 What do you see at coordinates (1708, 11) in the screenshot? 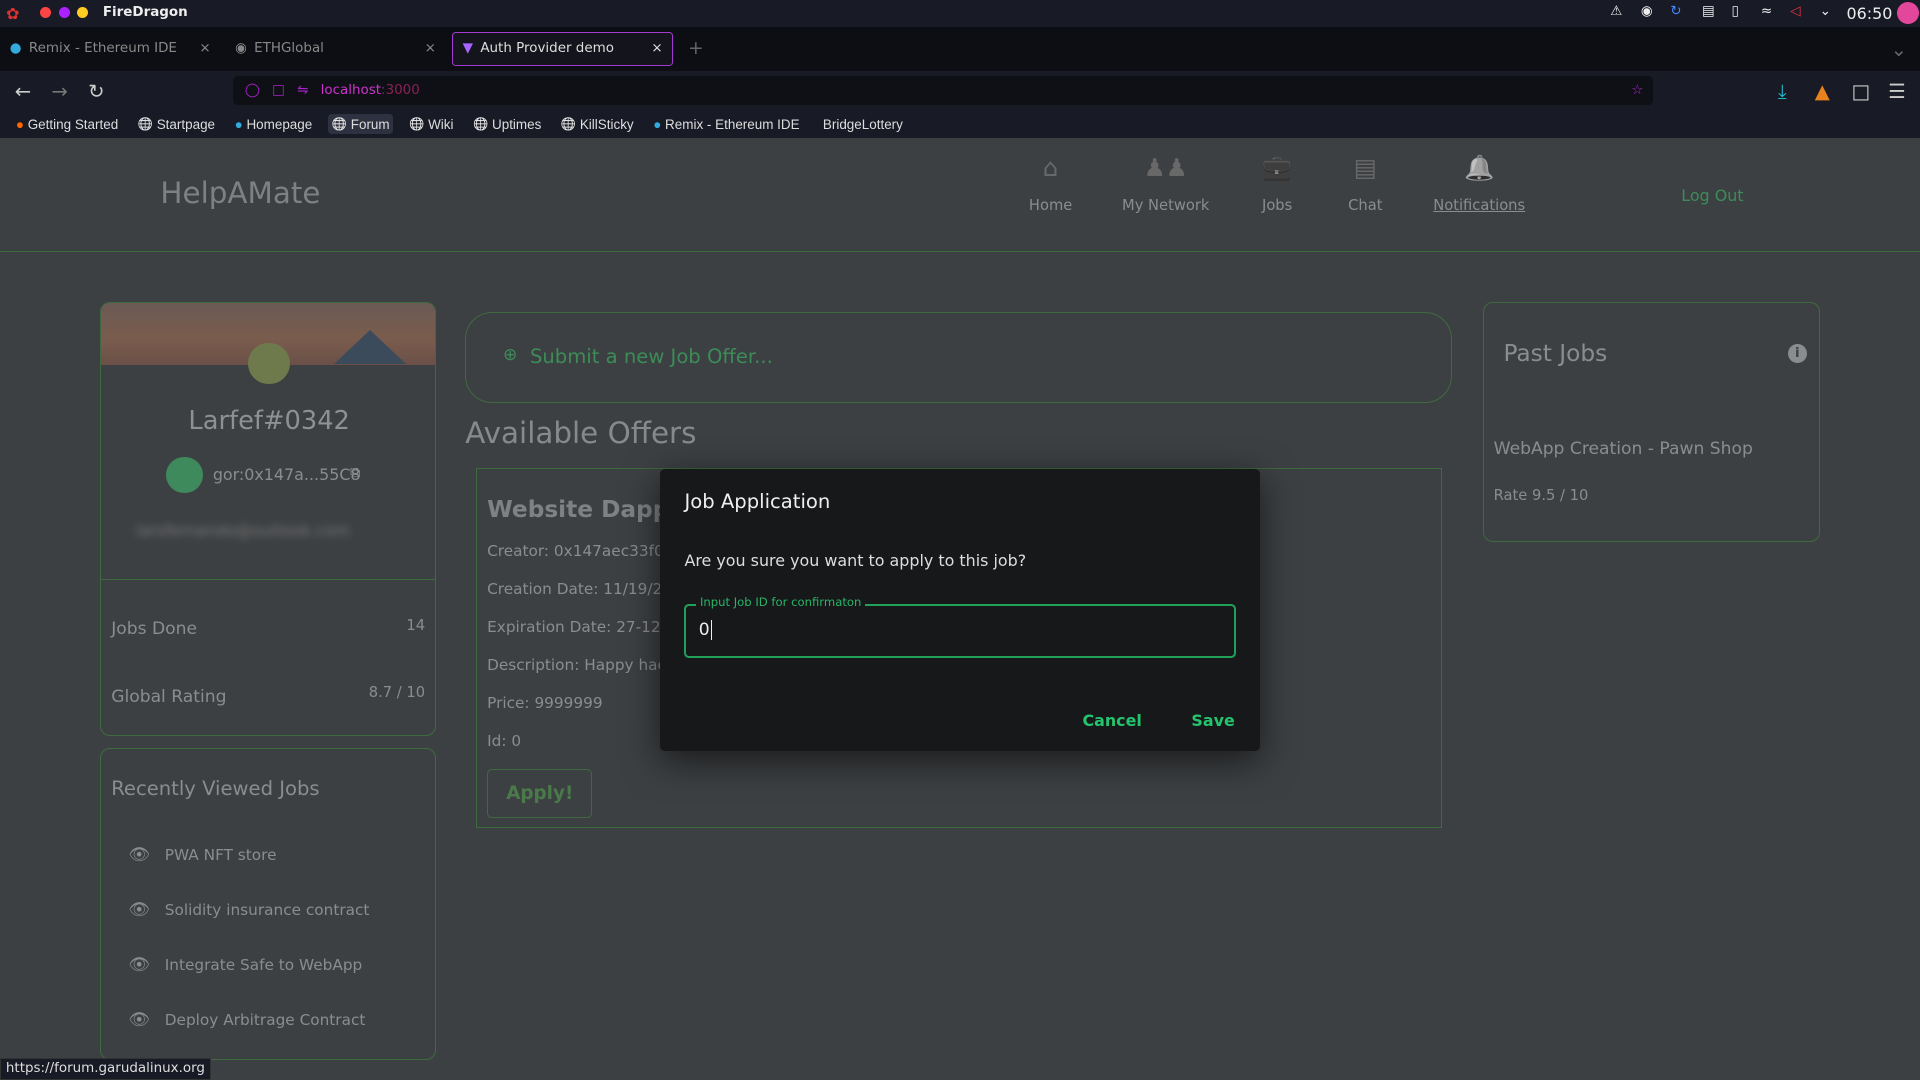
I see `clipboard-icon: ▤` at bounding box center [1708, 11].